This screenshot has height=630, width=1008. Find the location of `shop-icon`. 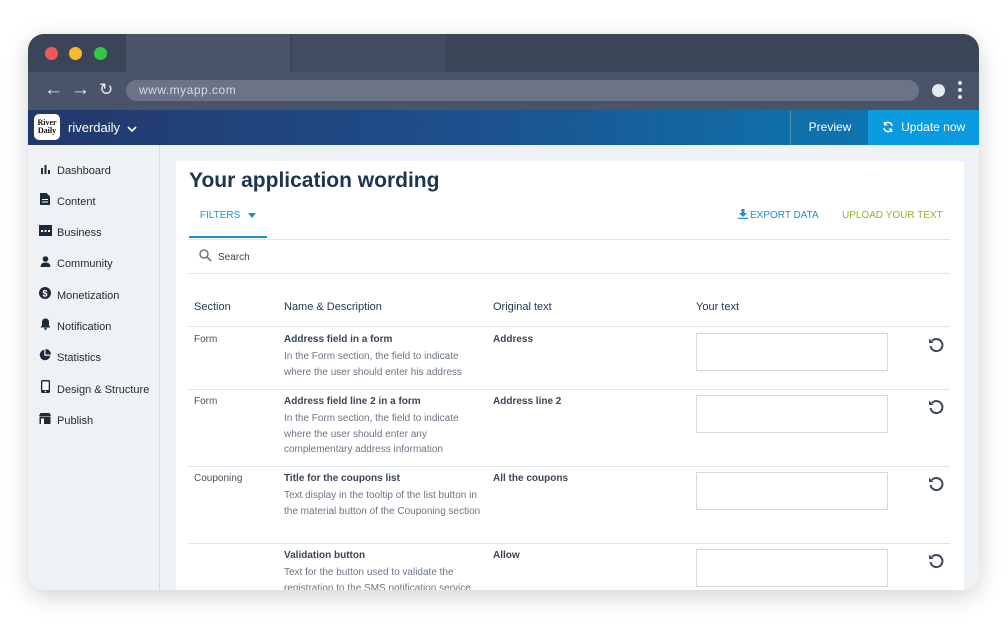

shop-icon is located at coordinates (45, 421).